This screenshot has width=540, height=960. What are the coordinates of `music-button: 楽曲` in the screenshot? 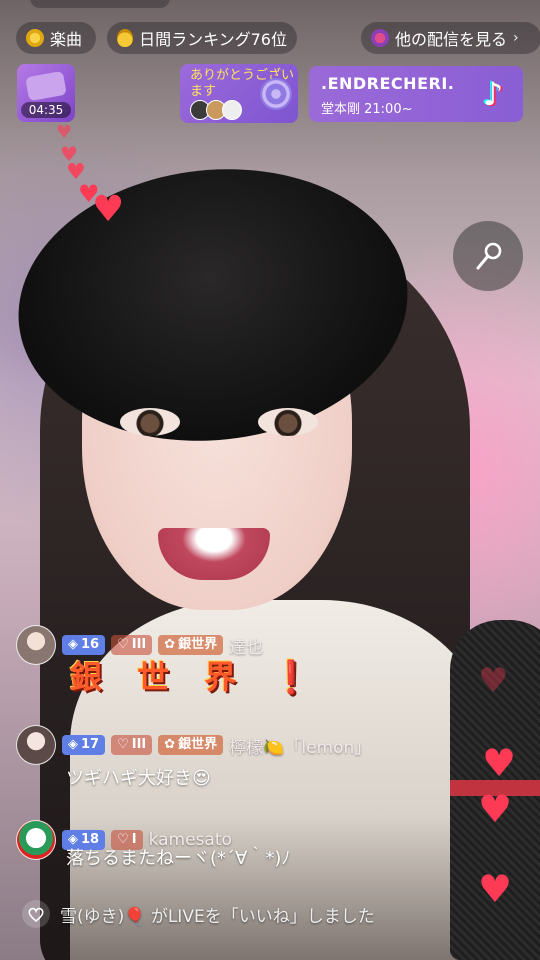 It's located at (56, 38).